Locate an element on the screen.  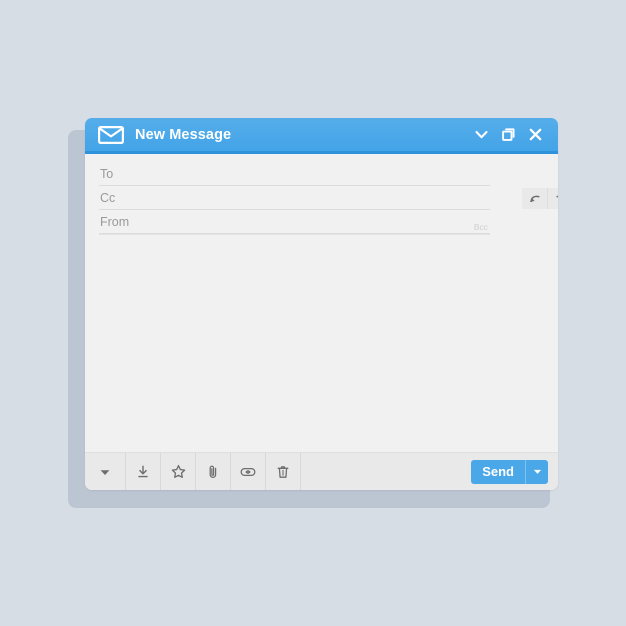
send-button: Send is located at coordinates (498, 471).